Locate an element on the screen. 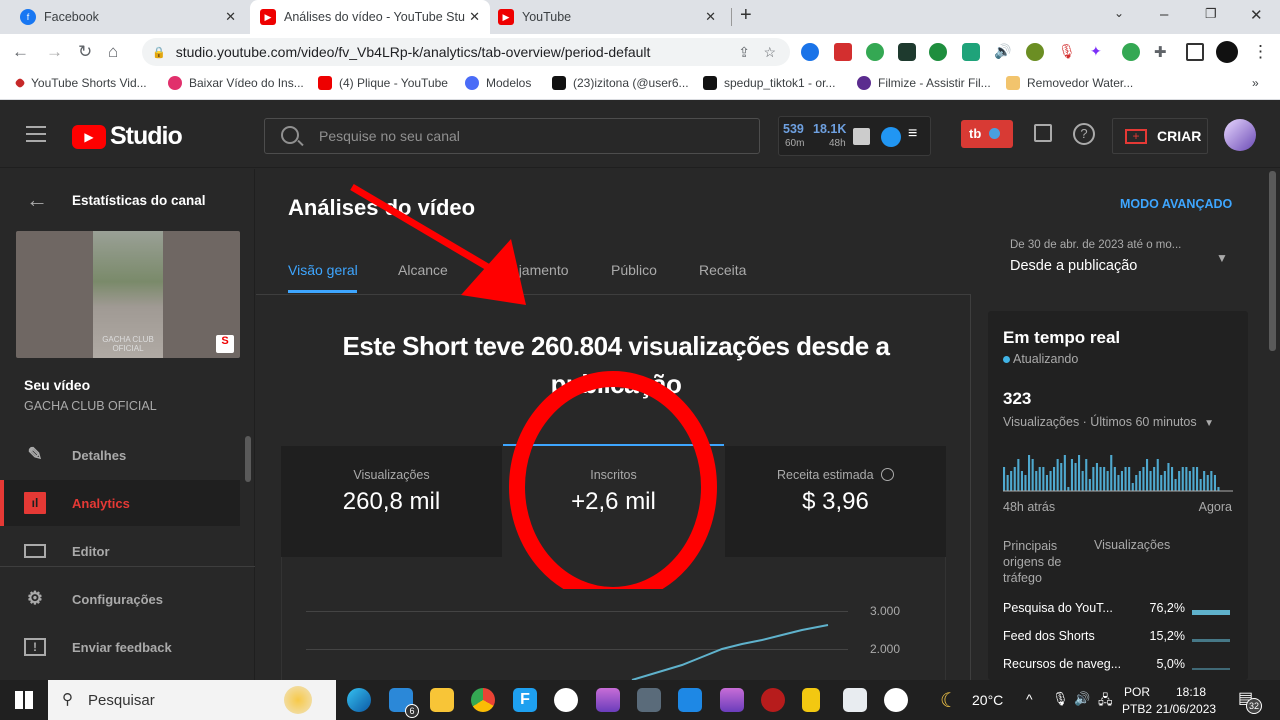 This screenshot has width=1280, height=720. back-arrow-icon: ← is located at coordinates (37, 200).